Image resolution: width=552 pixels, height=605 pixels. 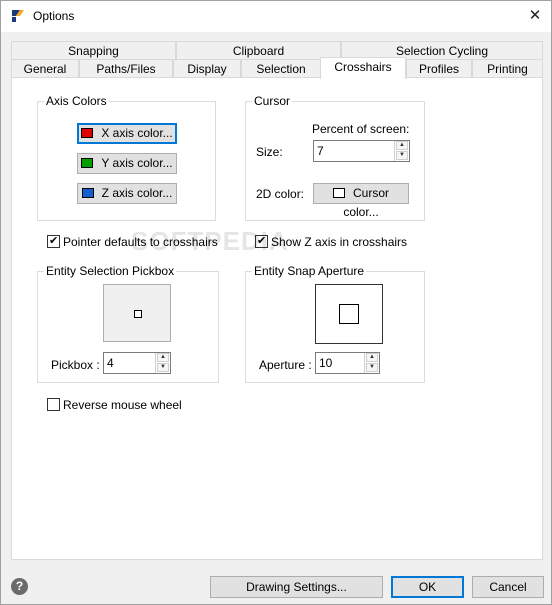 I want to click on y-axis-swatch, so click(x=87, y=163).